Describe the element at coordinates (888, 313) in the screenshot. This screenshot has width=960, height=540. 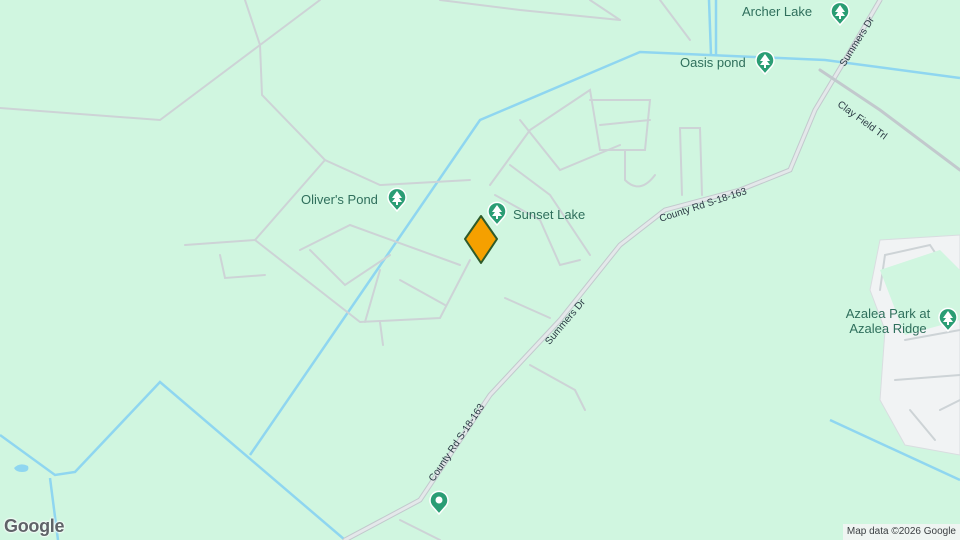
I see `place-label-azalea-park-line1: Azalea Park at` at that location.